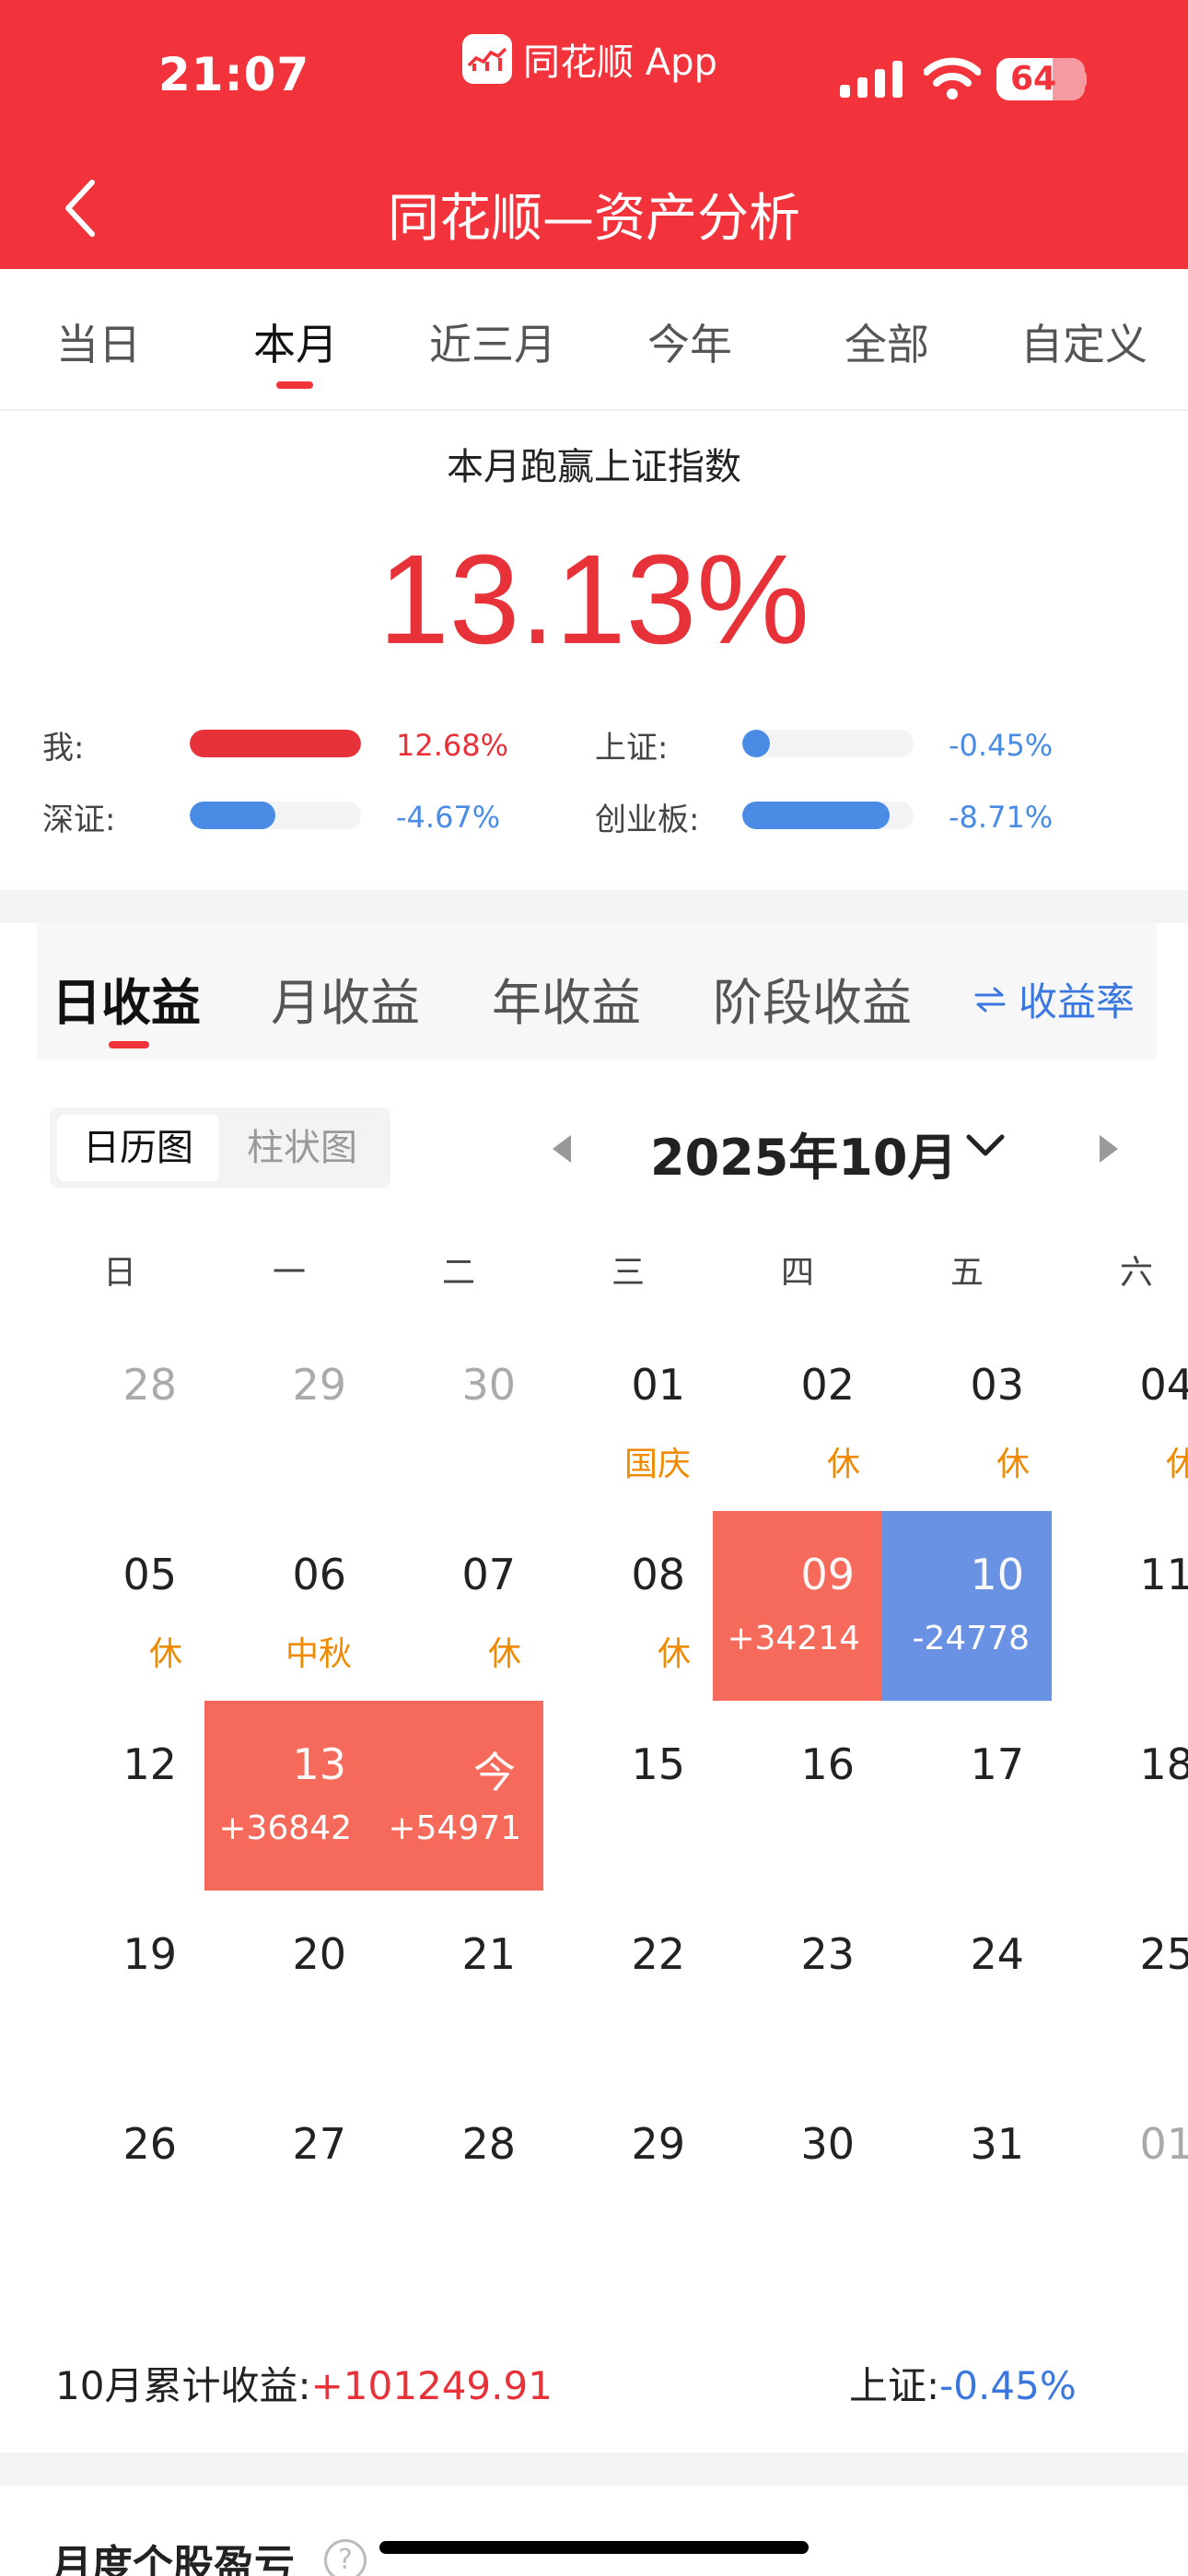 The width and height of the screenshot is (1188, 2576). What do you see at coordinates (149, 1954) in the screenshot?
I see `day-number: 19` at bounding box center [149, 1954].